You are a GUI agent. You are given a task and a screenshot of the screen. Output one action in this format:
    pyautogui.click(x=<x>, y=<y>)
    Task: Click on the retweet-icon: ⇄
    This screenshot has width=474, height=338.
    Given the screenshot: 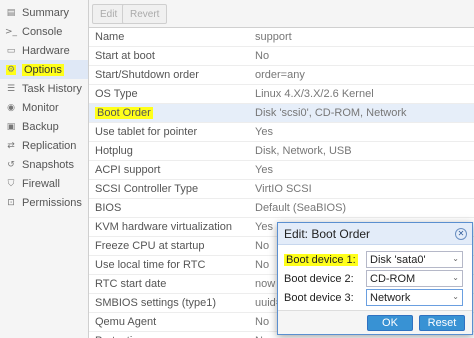 What is the action you would take?
    pyautogui.click(x=11, y=145)
    